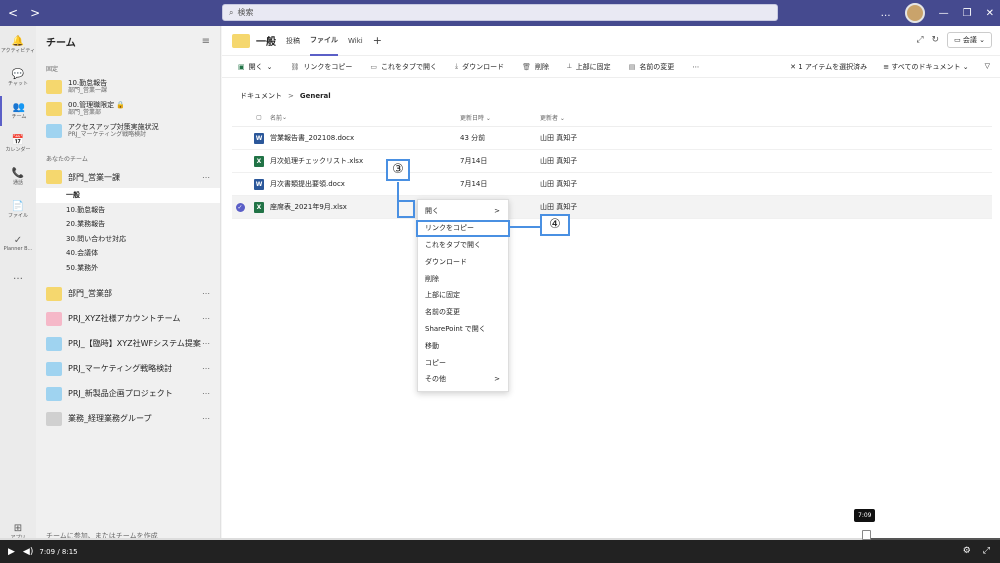  I want to click on team-name: 部門_営業一課, so click(88, 90).